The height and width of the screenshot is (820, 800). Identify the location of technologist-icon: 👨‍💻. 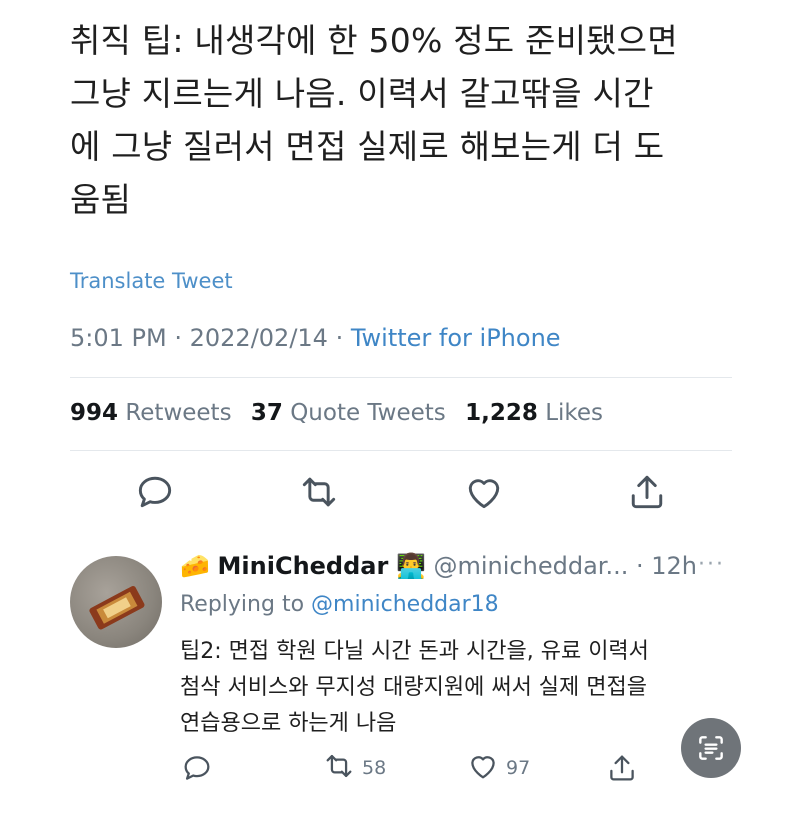
(410, 566).